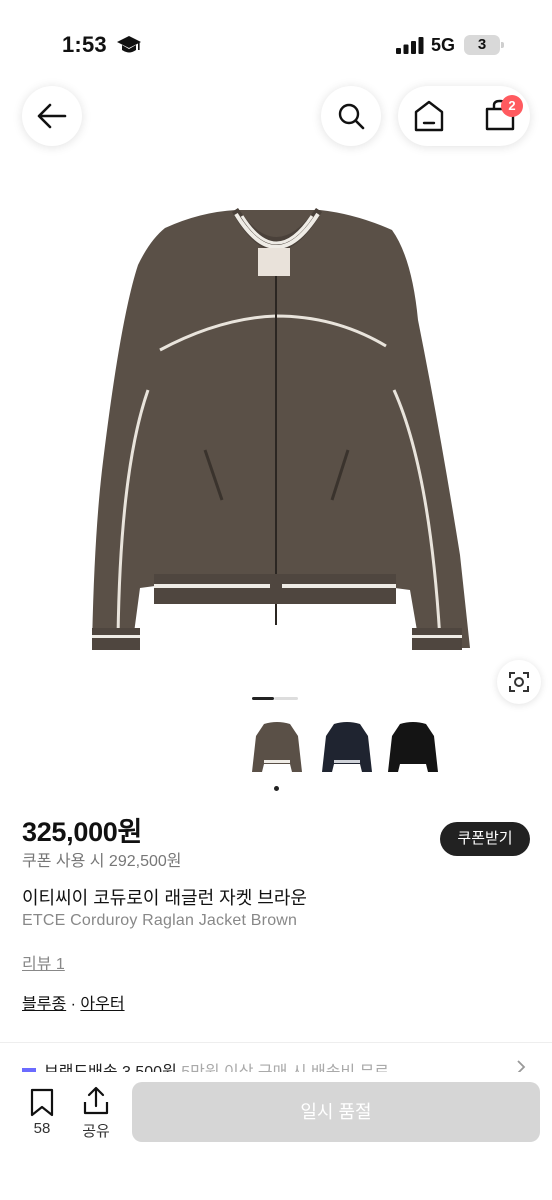 Image resolution: width=552 pixels, height=1200 pixels. What do you see at coordinates (410, 45) in the screenshot?
I see `signal-icon` at bounding box center [410, 45].